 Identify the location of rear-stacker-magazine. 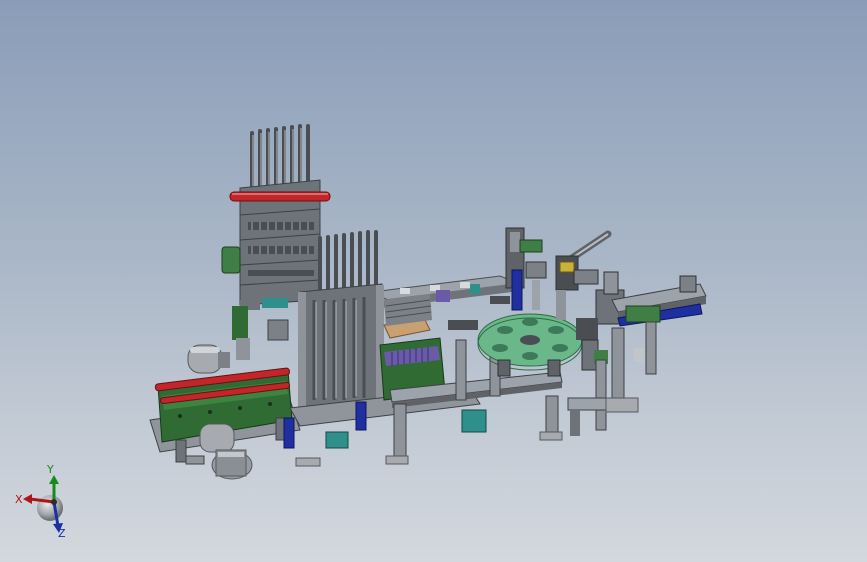
(276, 215).